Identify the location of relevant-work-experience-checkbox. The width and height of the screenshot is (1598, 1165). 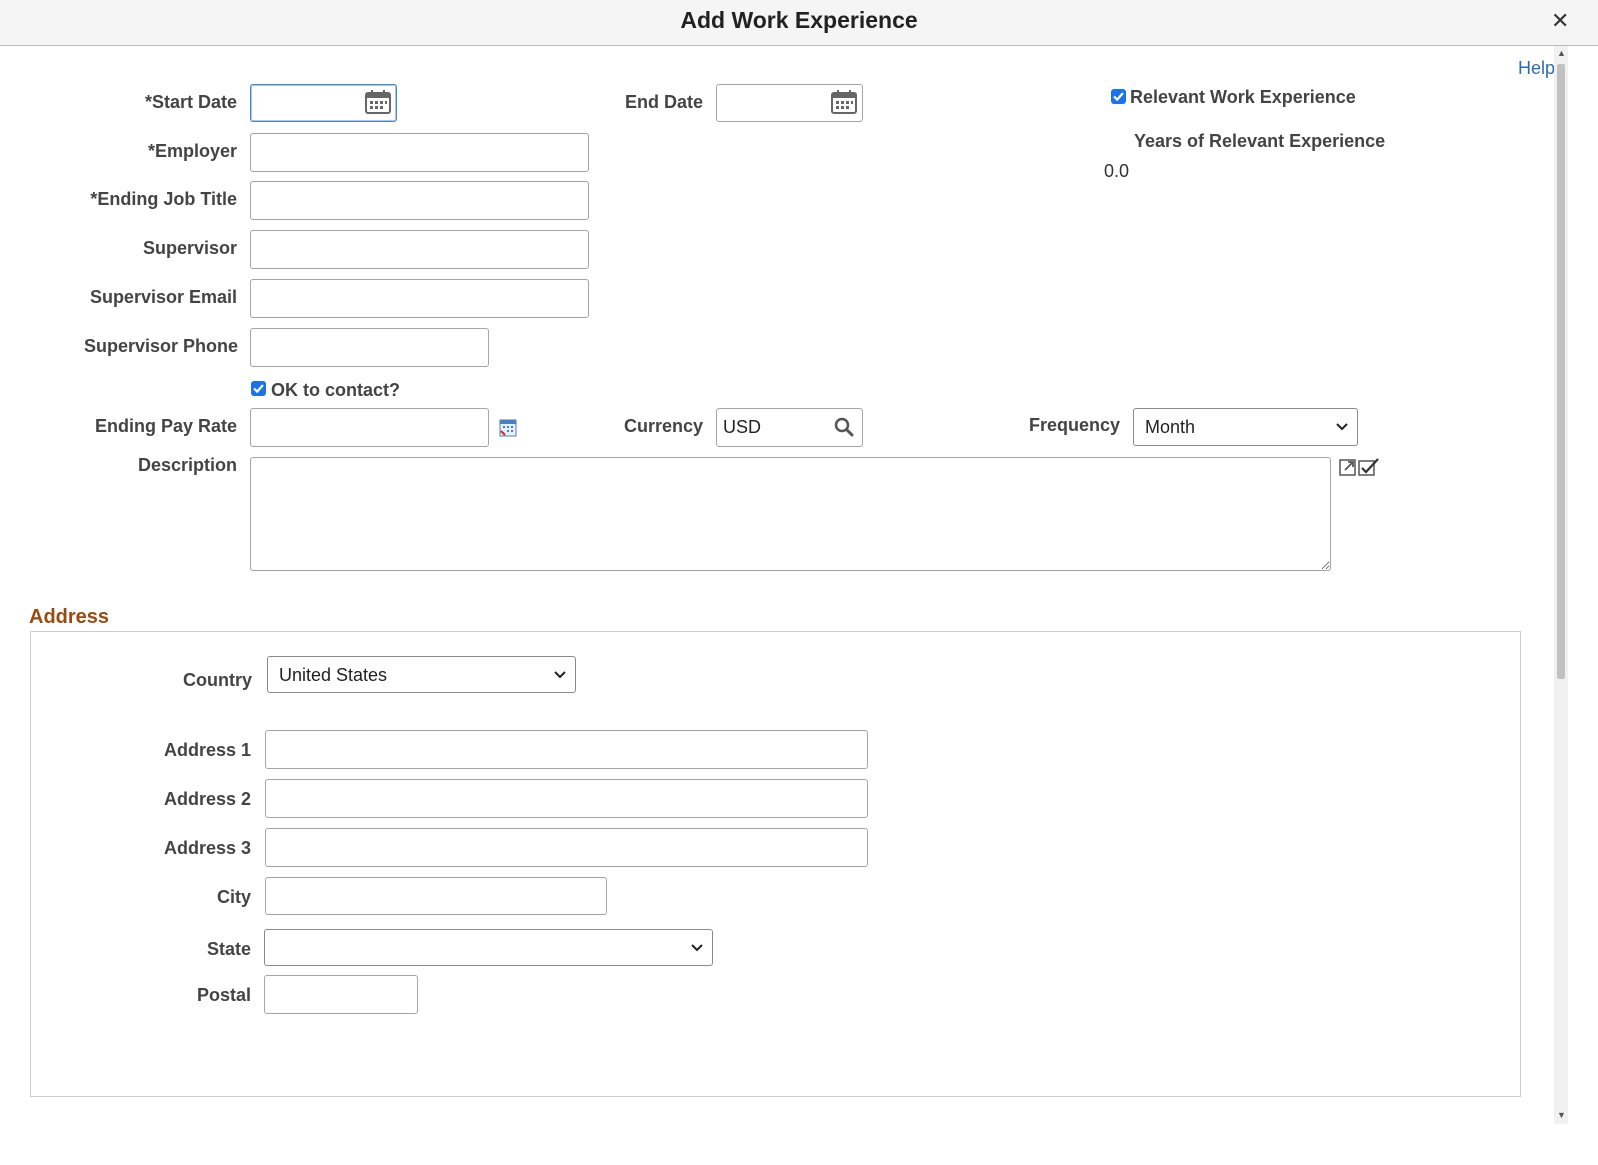
(1118, 96).